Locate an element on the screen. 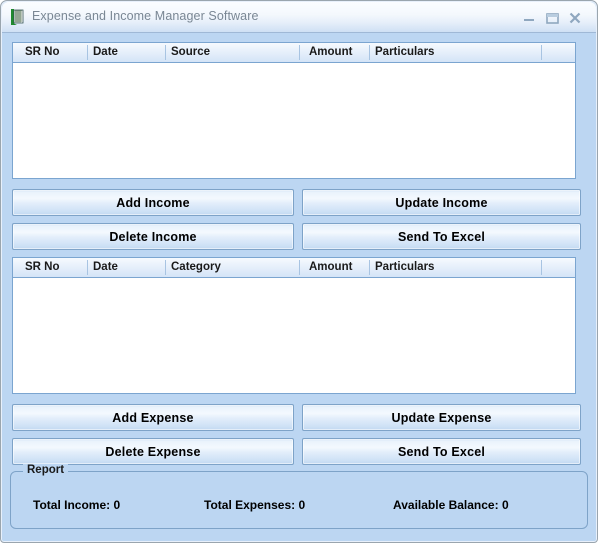  update-income-label: Update Income is located at coordinates (441, 202).